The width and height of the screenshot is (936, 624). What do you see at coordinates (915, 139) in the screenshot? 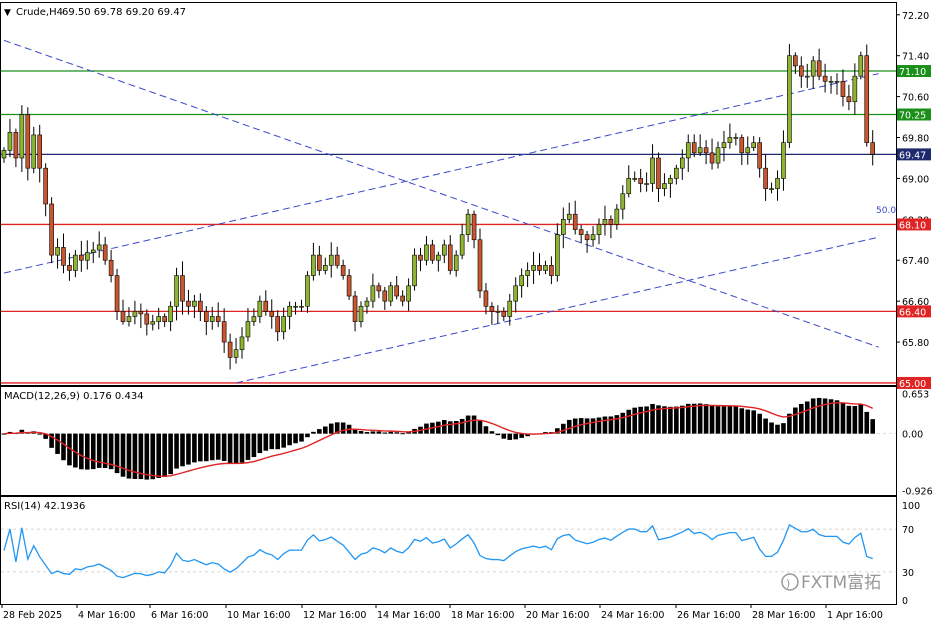
I see `price-tick-label: 69.80` at bounding box center [915, 139].